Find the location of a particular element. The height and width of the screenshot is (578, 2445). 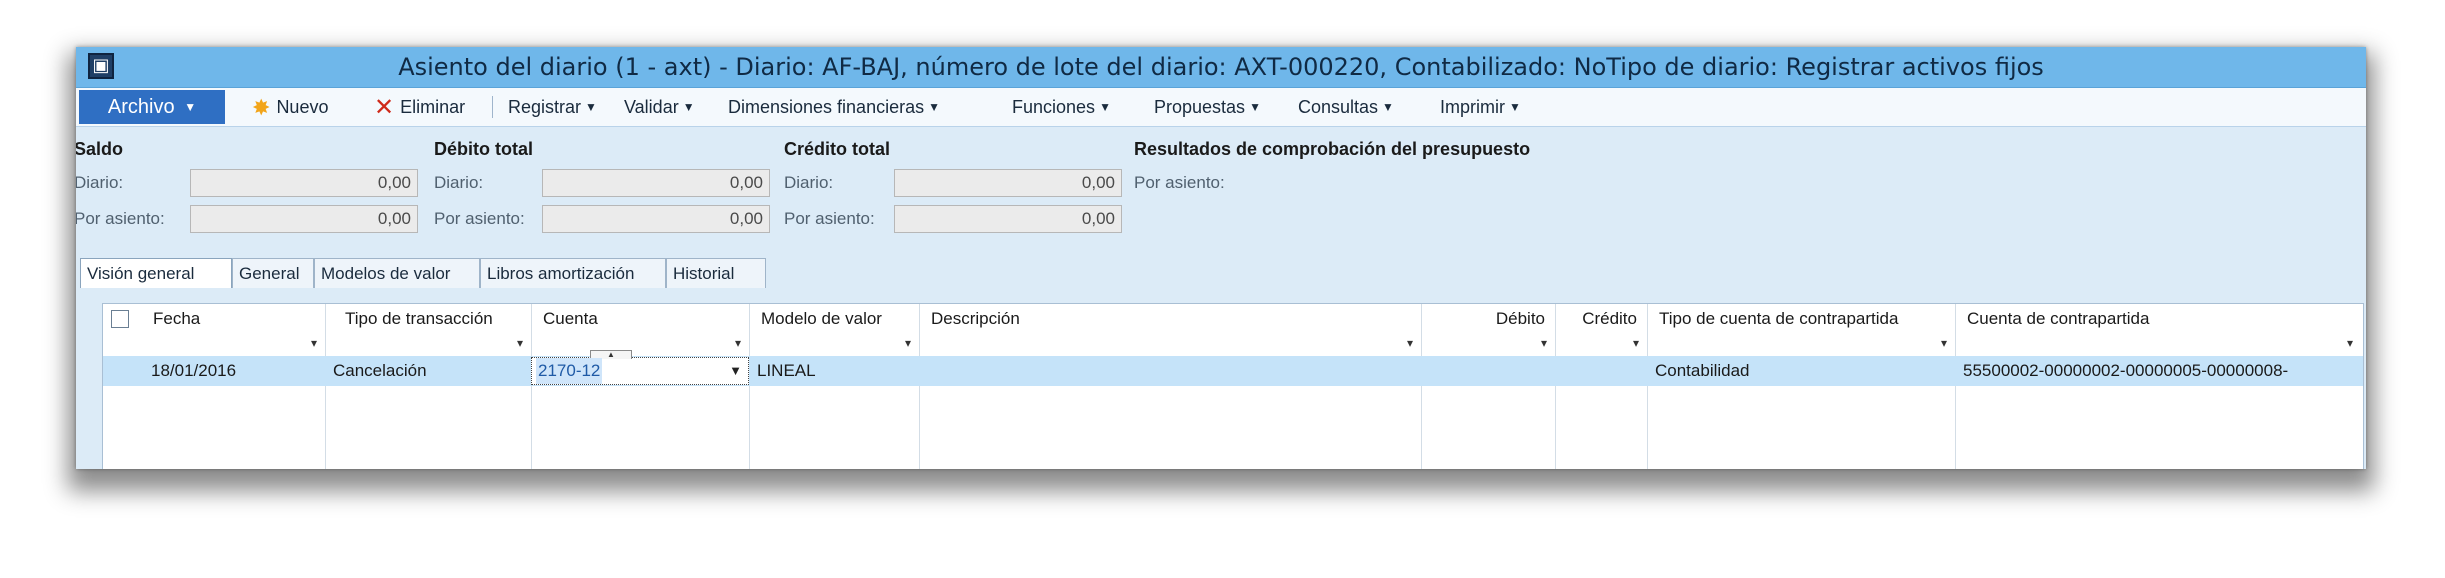

header-modelo-valor: Modelo de valor is located at coordinates (835, 319).